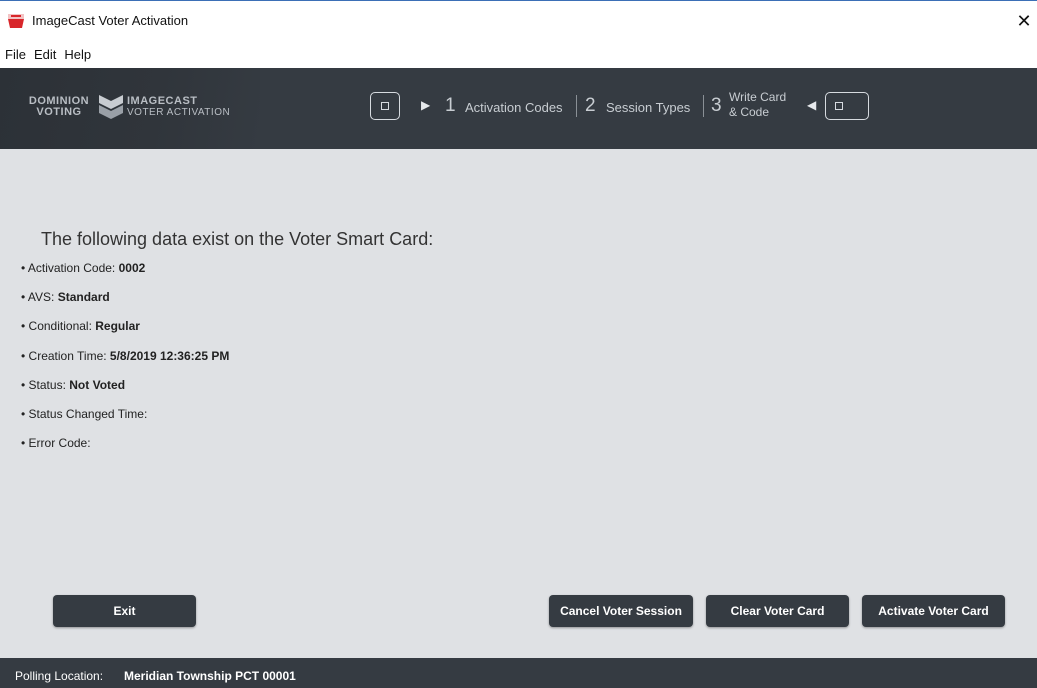  Describe the element at coordinates (518, 55) in the screenshot. I see `menu-bar: File Edit Help` at that location.